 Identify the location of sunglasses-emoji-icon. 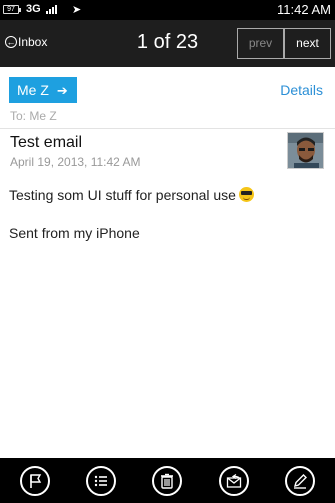
(246, 194).